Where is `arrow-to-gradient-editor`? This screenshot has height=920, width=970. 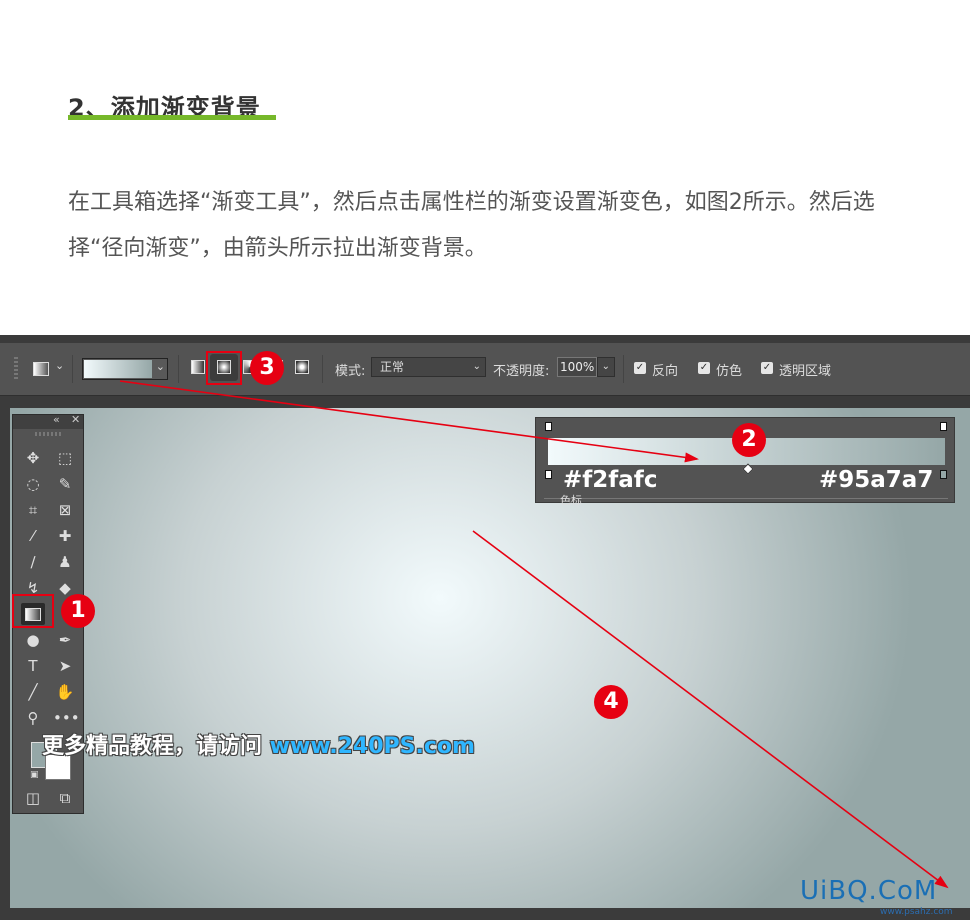 arrow-to-gradient-editor is located at coordinates (409, 421).